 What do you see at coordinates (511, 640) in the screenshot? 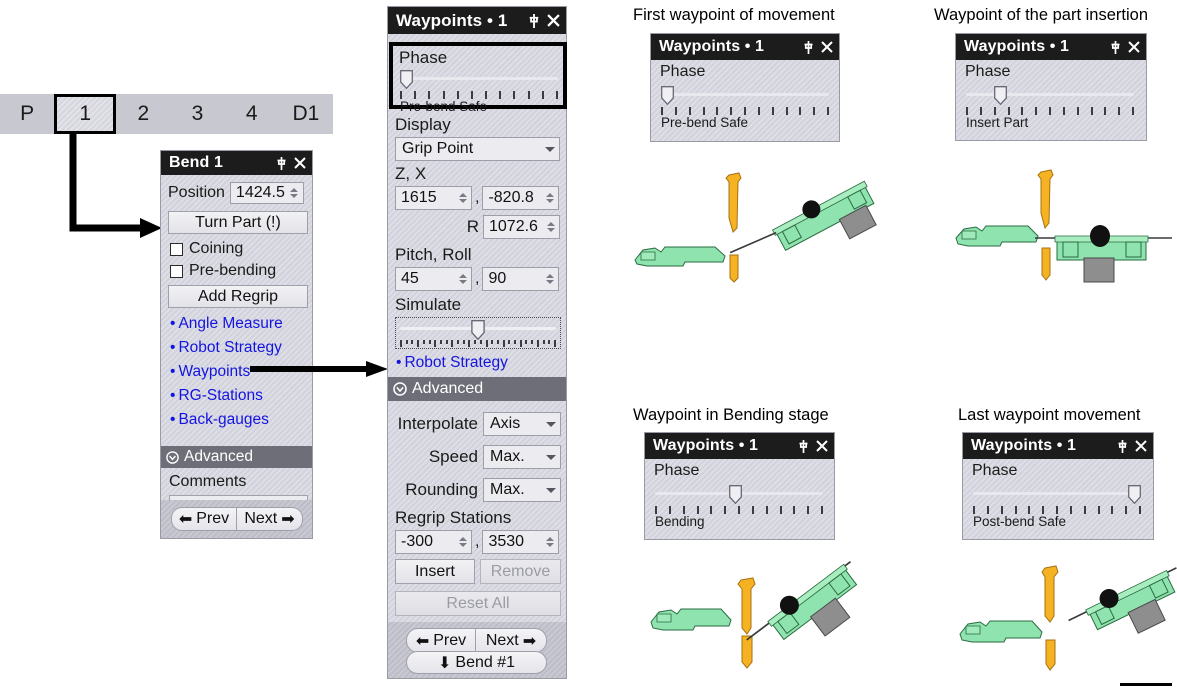
I see `waypoints-next-button: Next ➡` at bounding box center [511, 640].